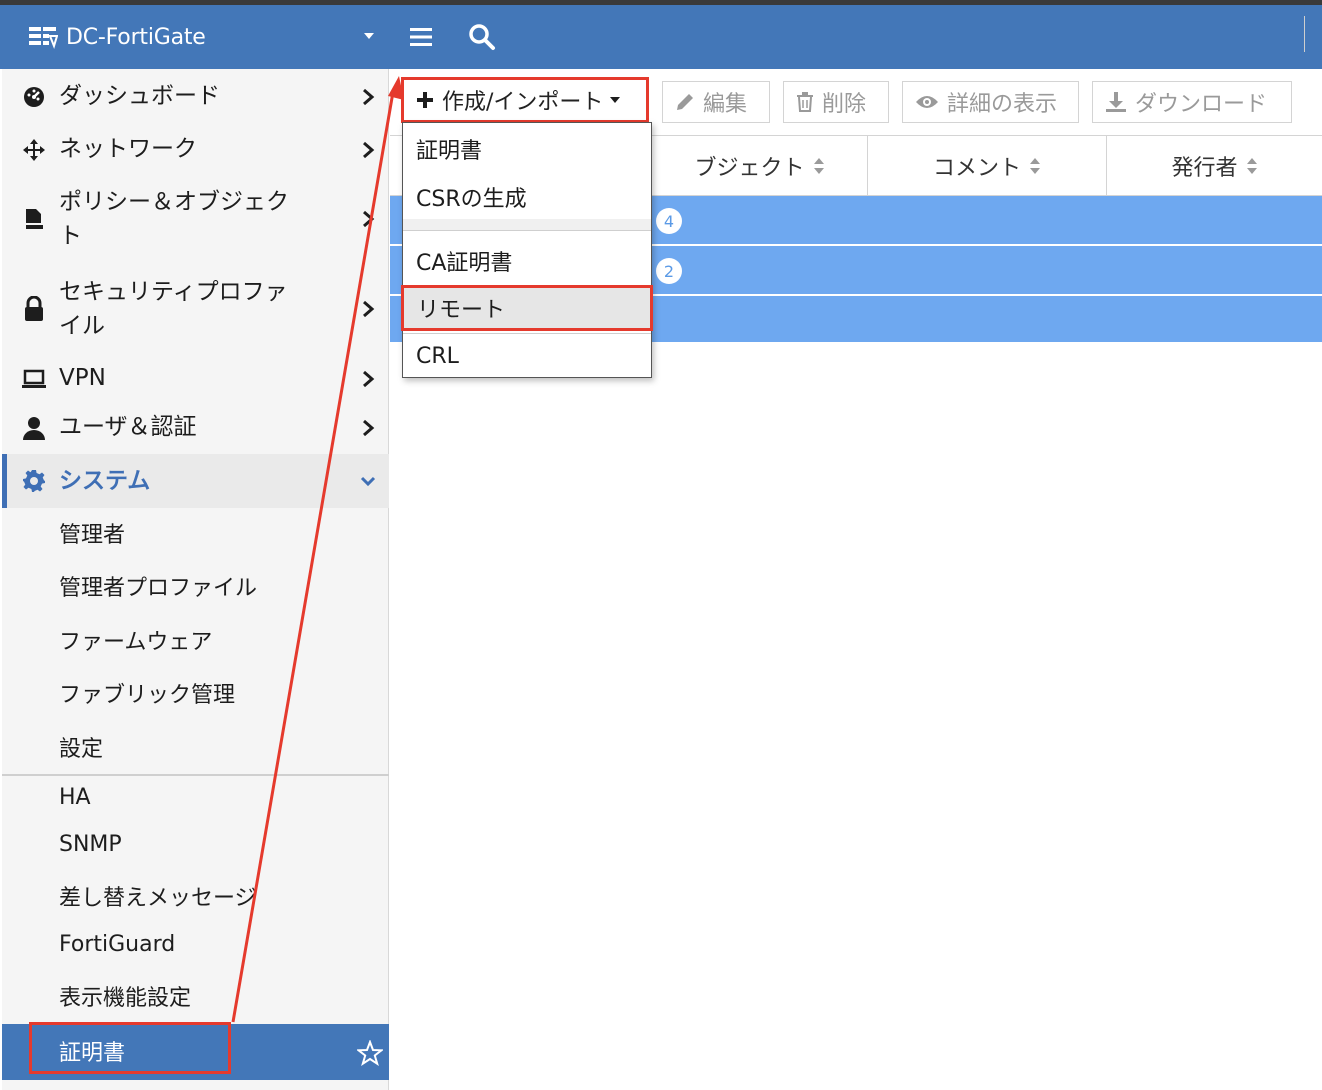  I want to click on annotation-arrow, so click(317, 549).